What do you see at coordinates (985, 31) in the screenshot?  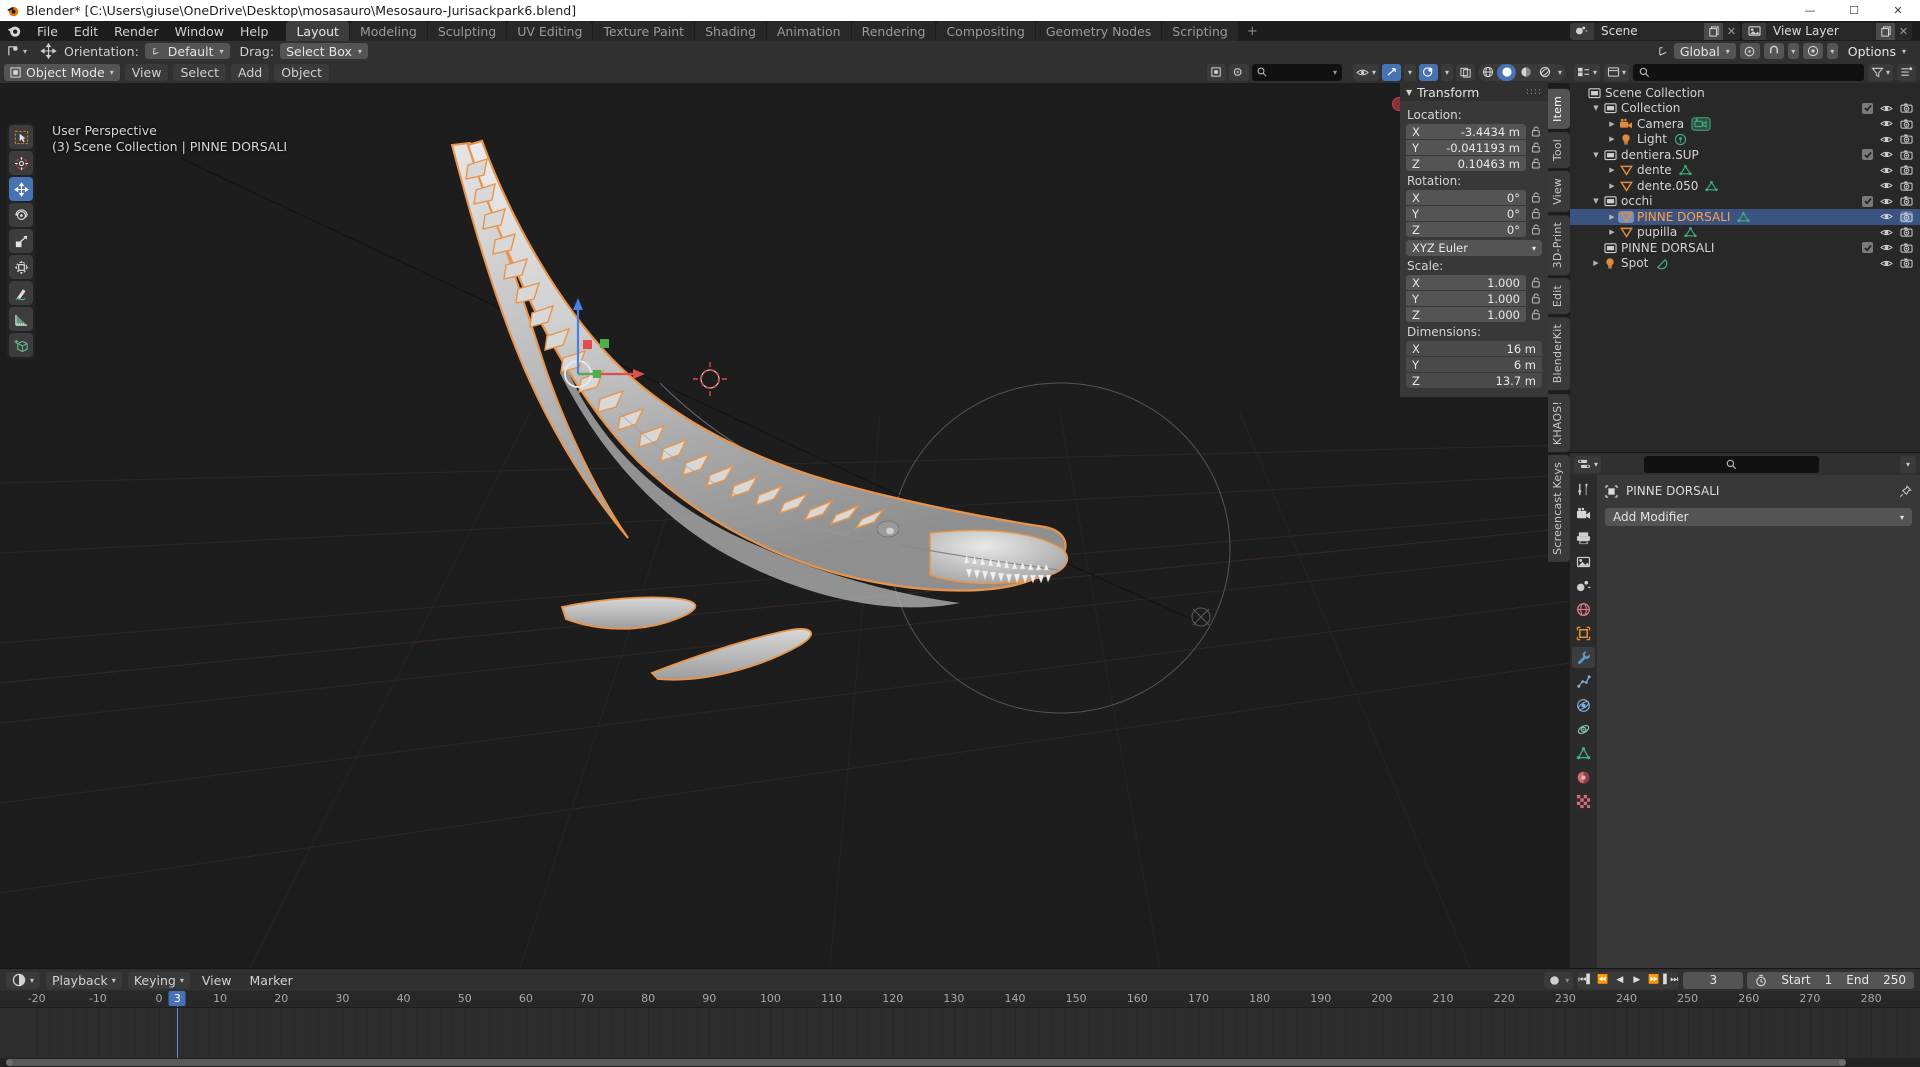 I see `workspace-tab-compositing: Compositing` at bounding box center [985, 31].